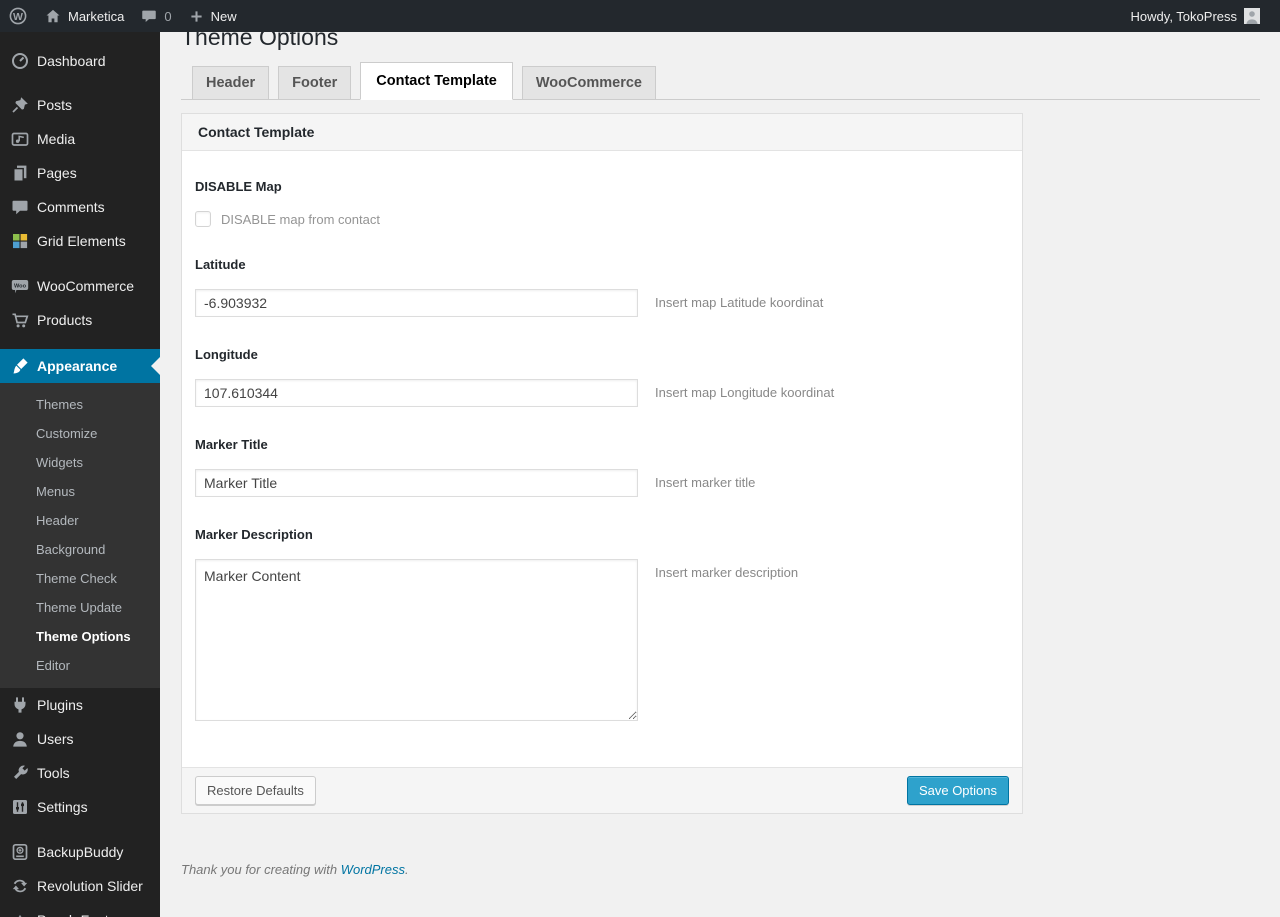 This screenshot has width=1280, height=917. I want to click on marker-description-hint: Insert marker description, so click(727, 572).